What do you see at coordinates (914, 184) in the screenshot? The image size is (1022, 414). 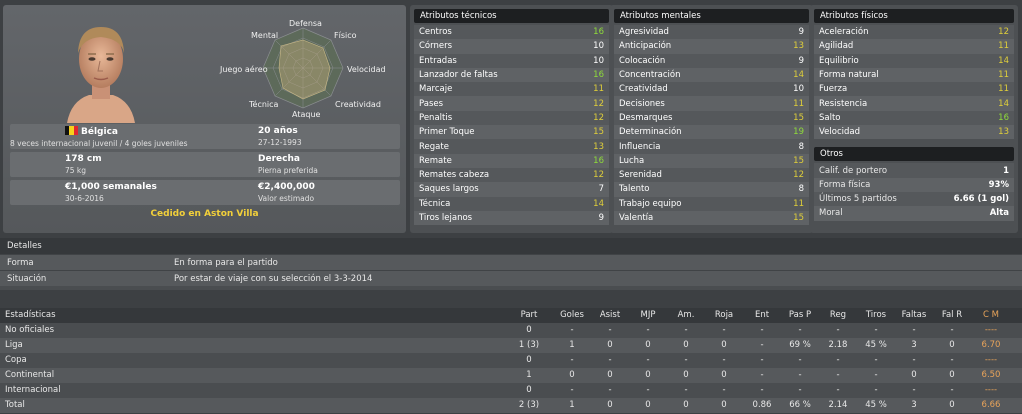 I see `otros-row: Forma física 93%` at bounding box center [914, 184].